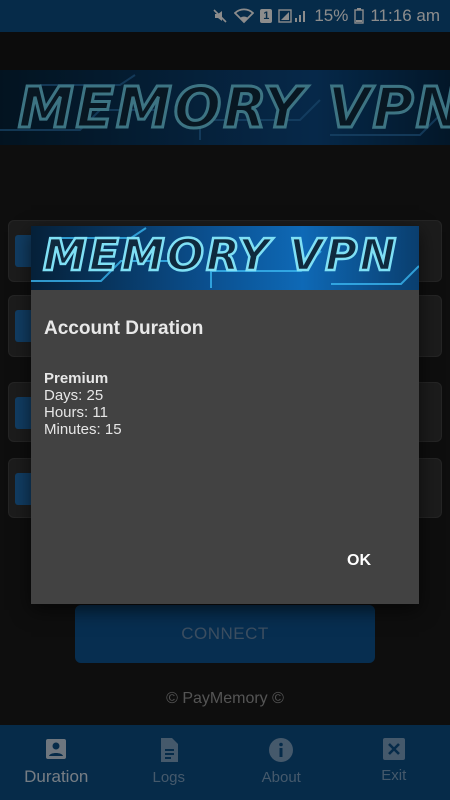  I want to click on hours-remaining: Hours: 11, so click(76, 412).